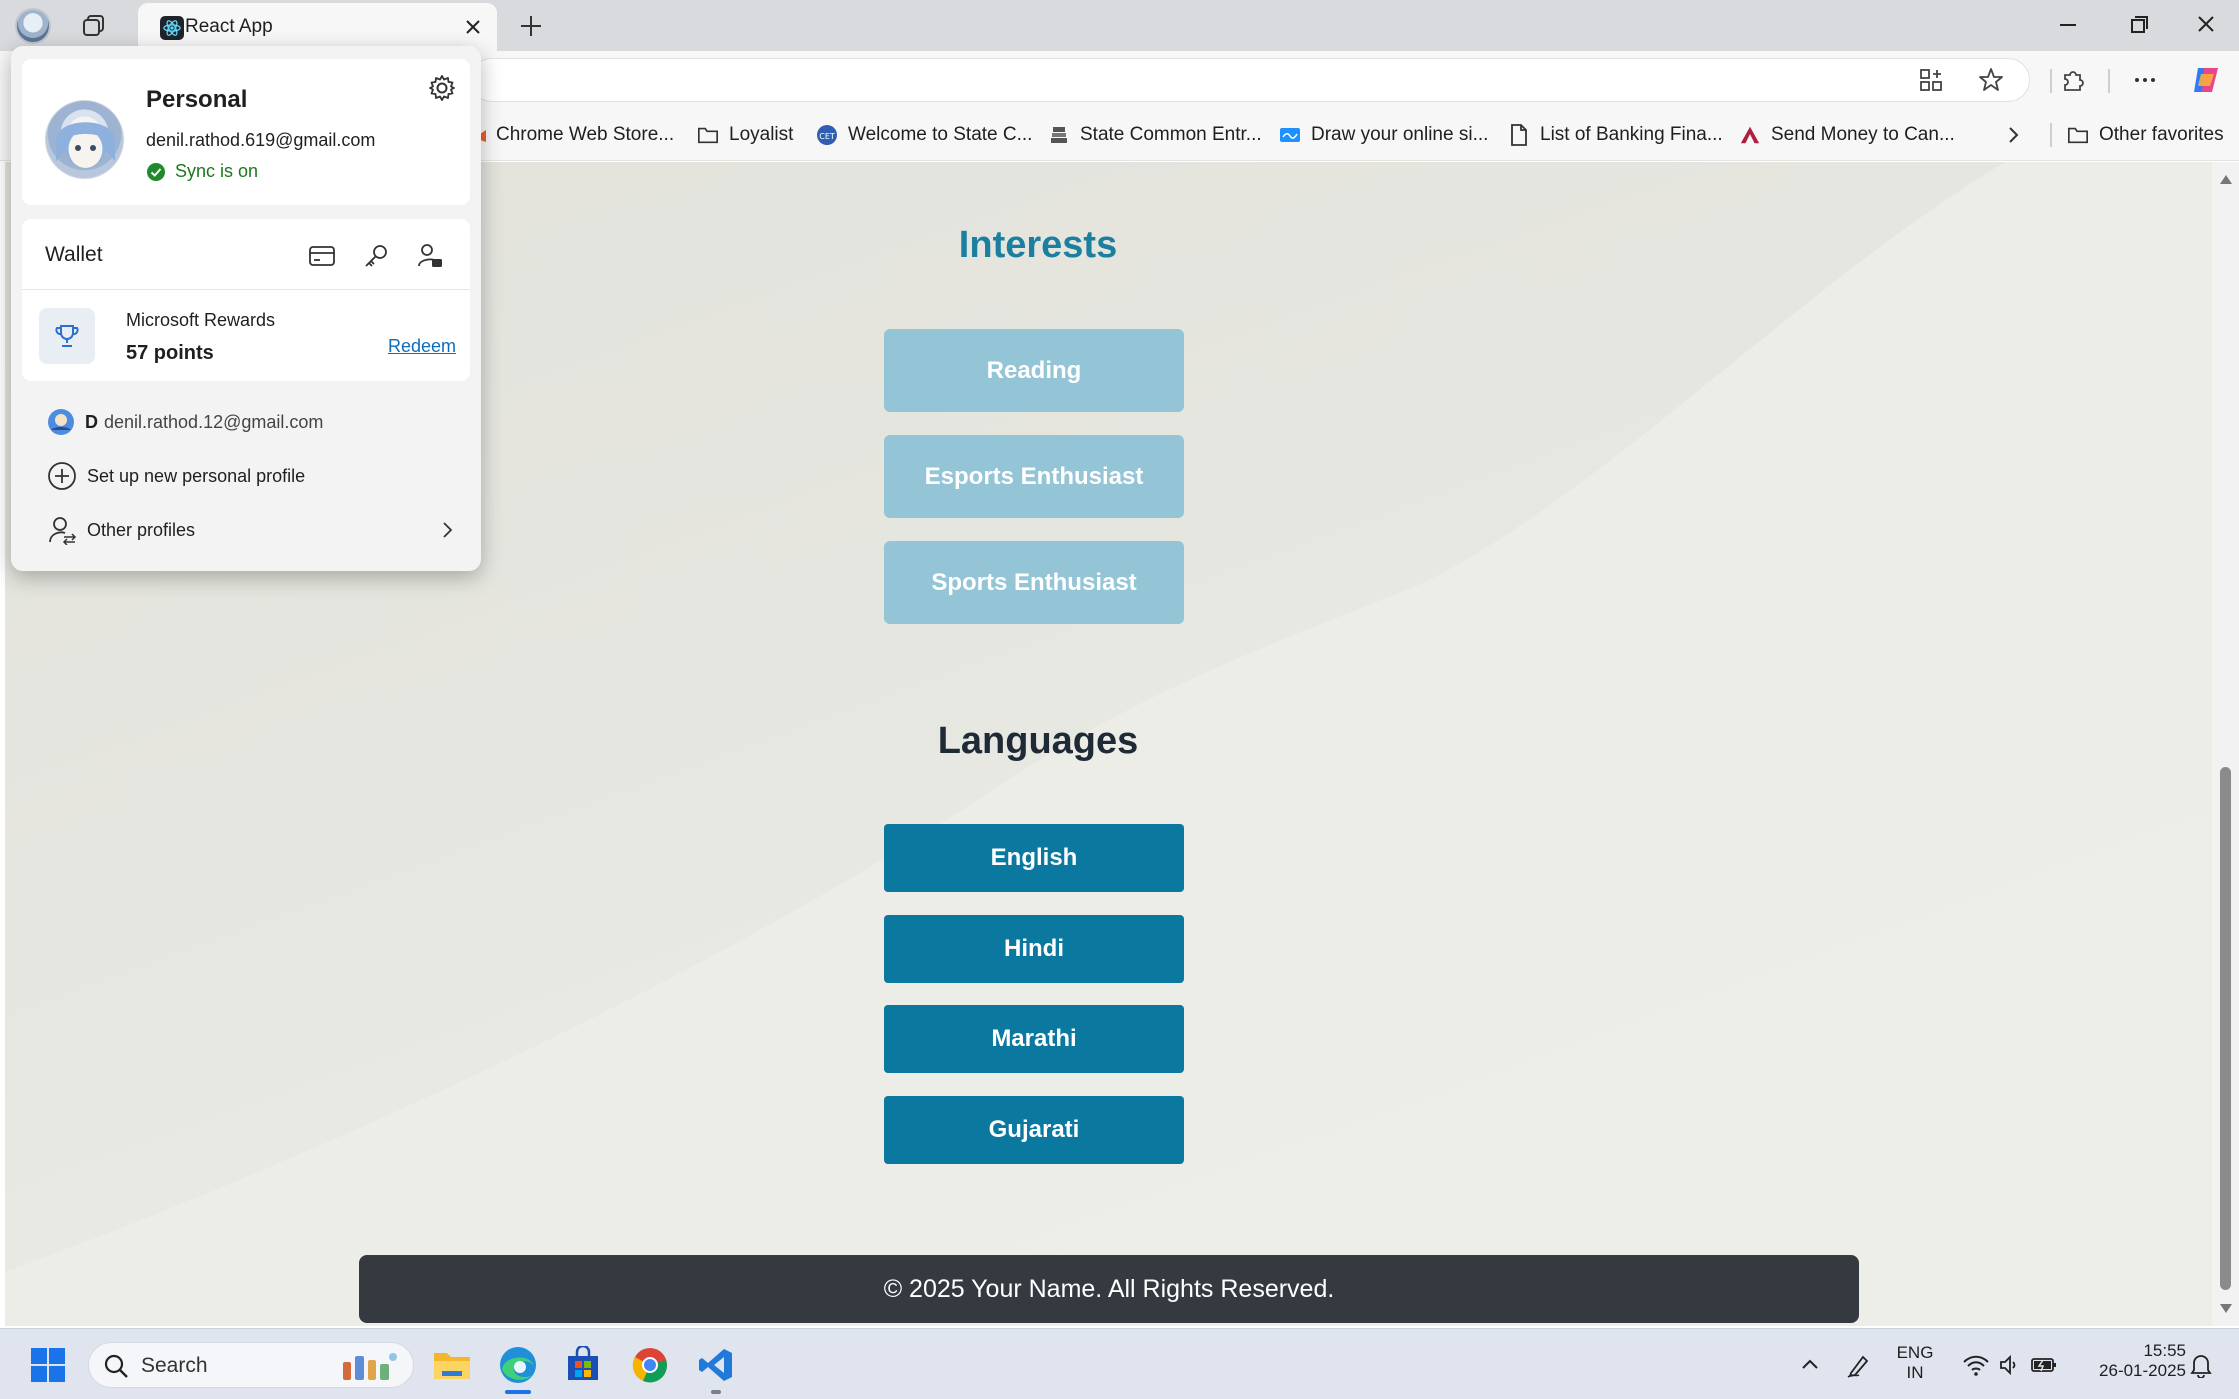 This screenshot has width=2239, height=1399. What do you see at coordinates (2164, 1350) in the screenshot?
I see `clock-time: 15:55` at bounding box center [2164, 1350].